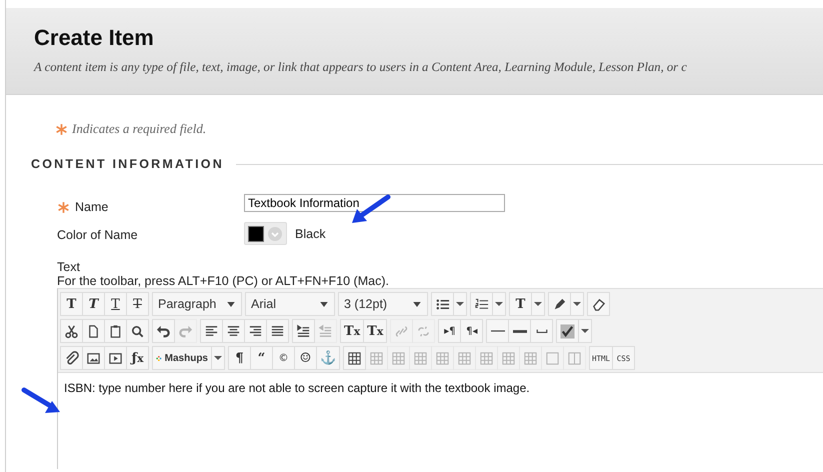 The height and width of the screenshot is (472, 823). I want to click on indent-icon, so click(303, 331).